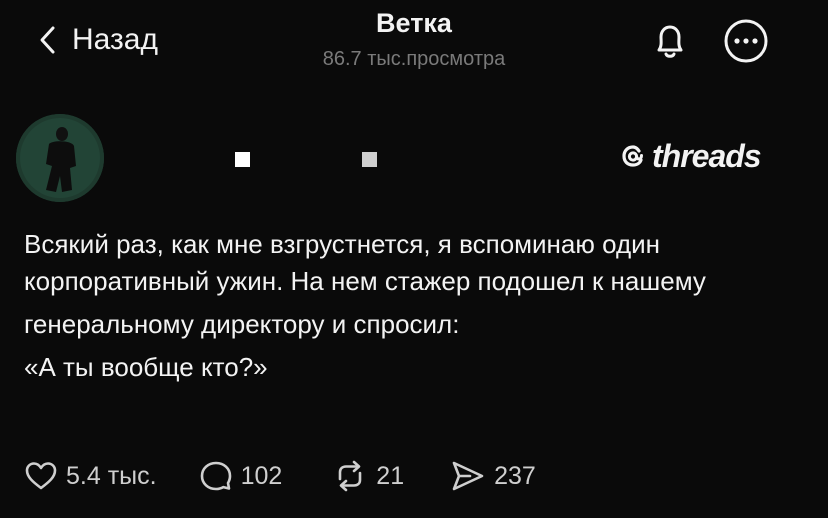 Image resolution: width=828 pixels, height=518 pixels. Describe the element at coordinates (515, 475) in the screenshot. I see `share-count: 237` at that location.